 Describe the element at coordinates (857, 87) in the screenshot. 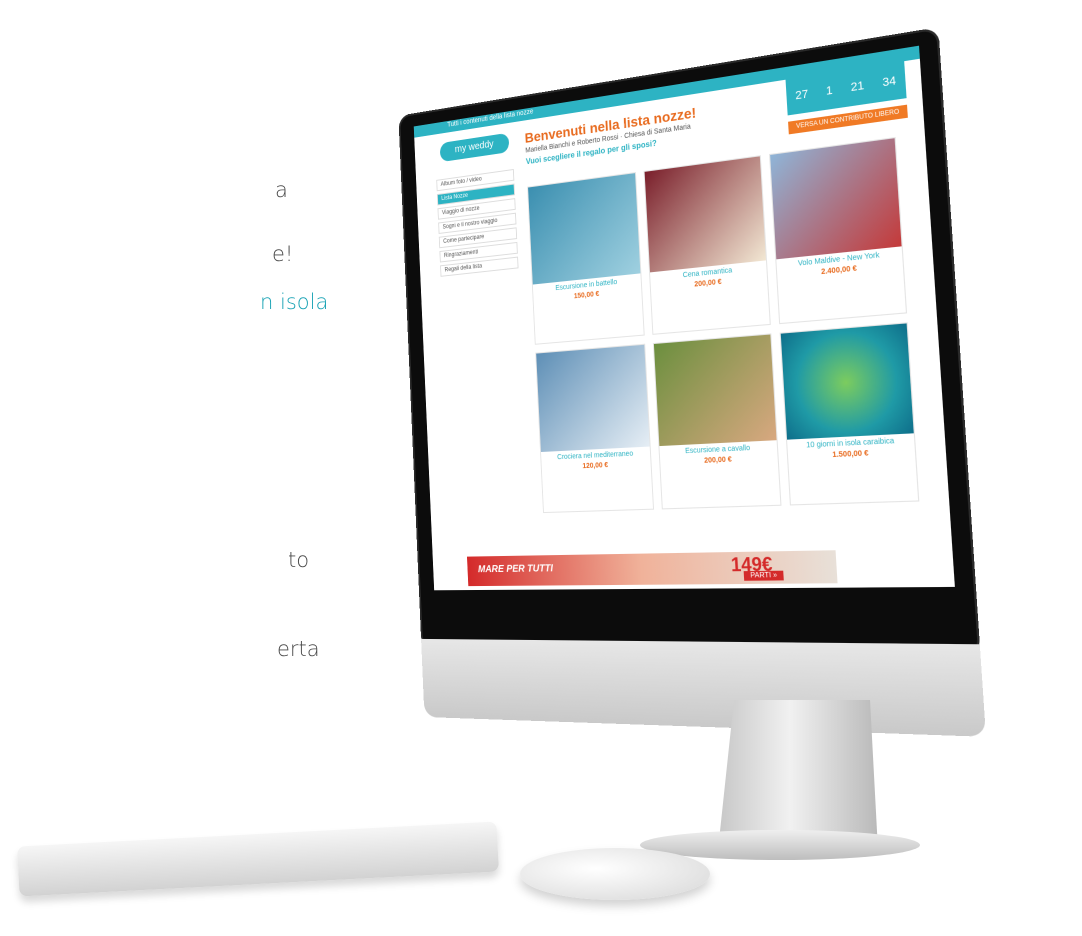

I see `countdown-minutes: 21` at that location.